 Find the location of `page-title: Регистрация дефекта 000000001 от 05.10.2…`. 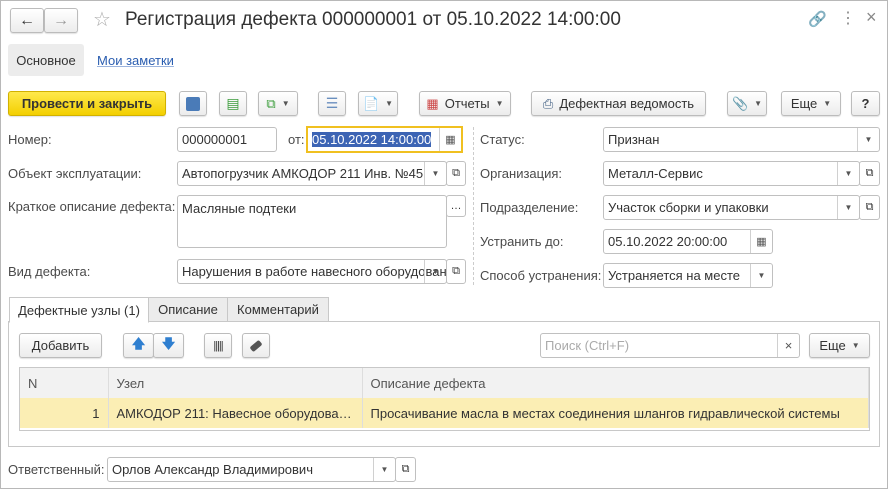

page-title: Регистрация дефекта 000000001 от 05.10.2… is located at coordinates (373, 19).